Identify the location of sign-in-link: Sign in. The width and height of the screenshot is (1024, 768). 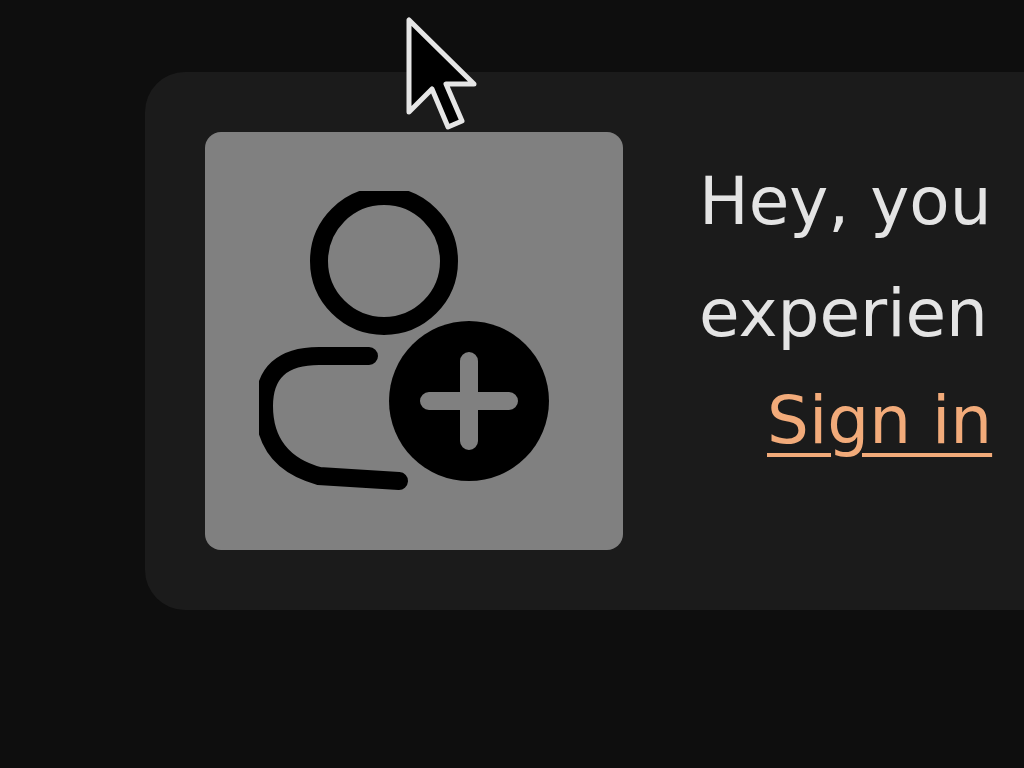
(880, 420).